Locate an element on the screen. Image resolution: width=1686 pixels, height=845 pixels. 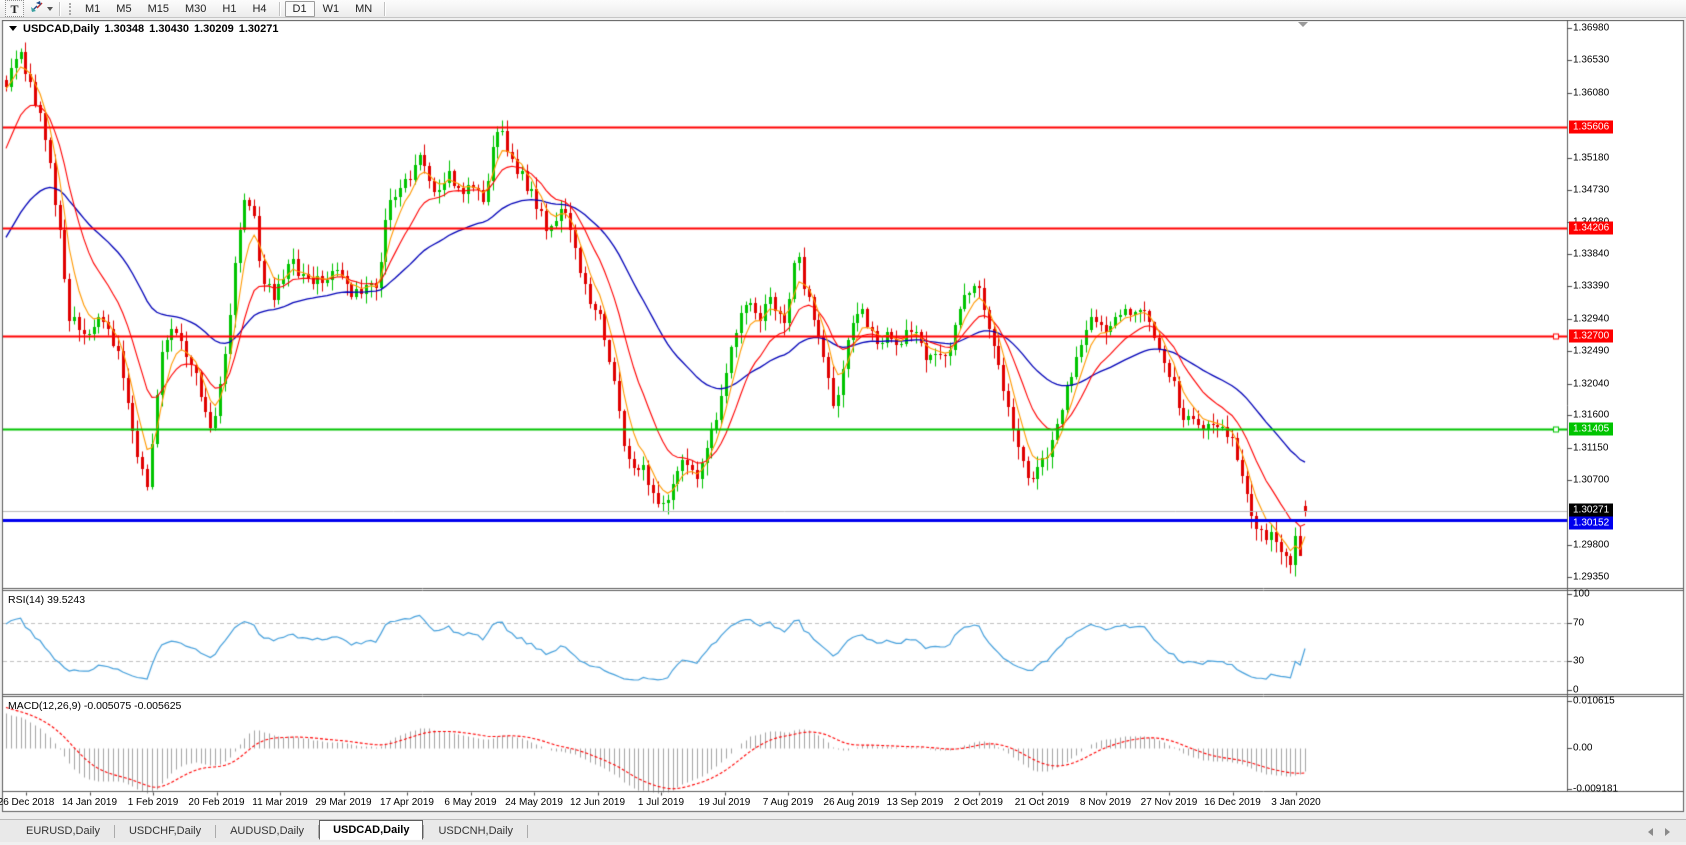
timeframe-toolbar: M1 M5 M15 M30 H1 H4 D1 W1 MN is located at coordinates (233, 8).